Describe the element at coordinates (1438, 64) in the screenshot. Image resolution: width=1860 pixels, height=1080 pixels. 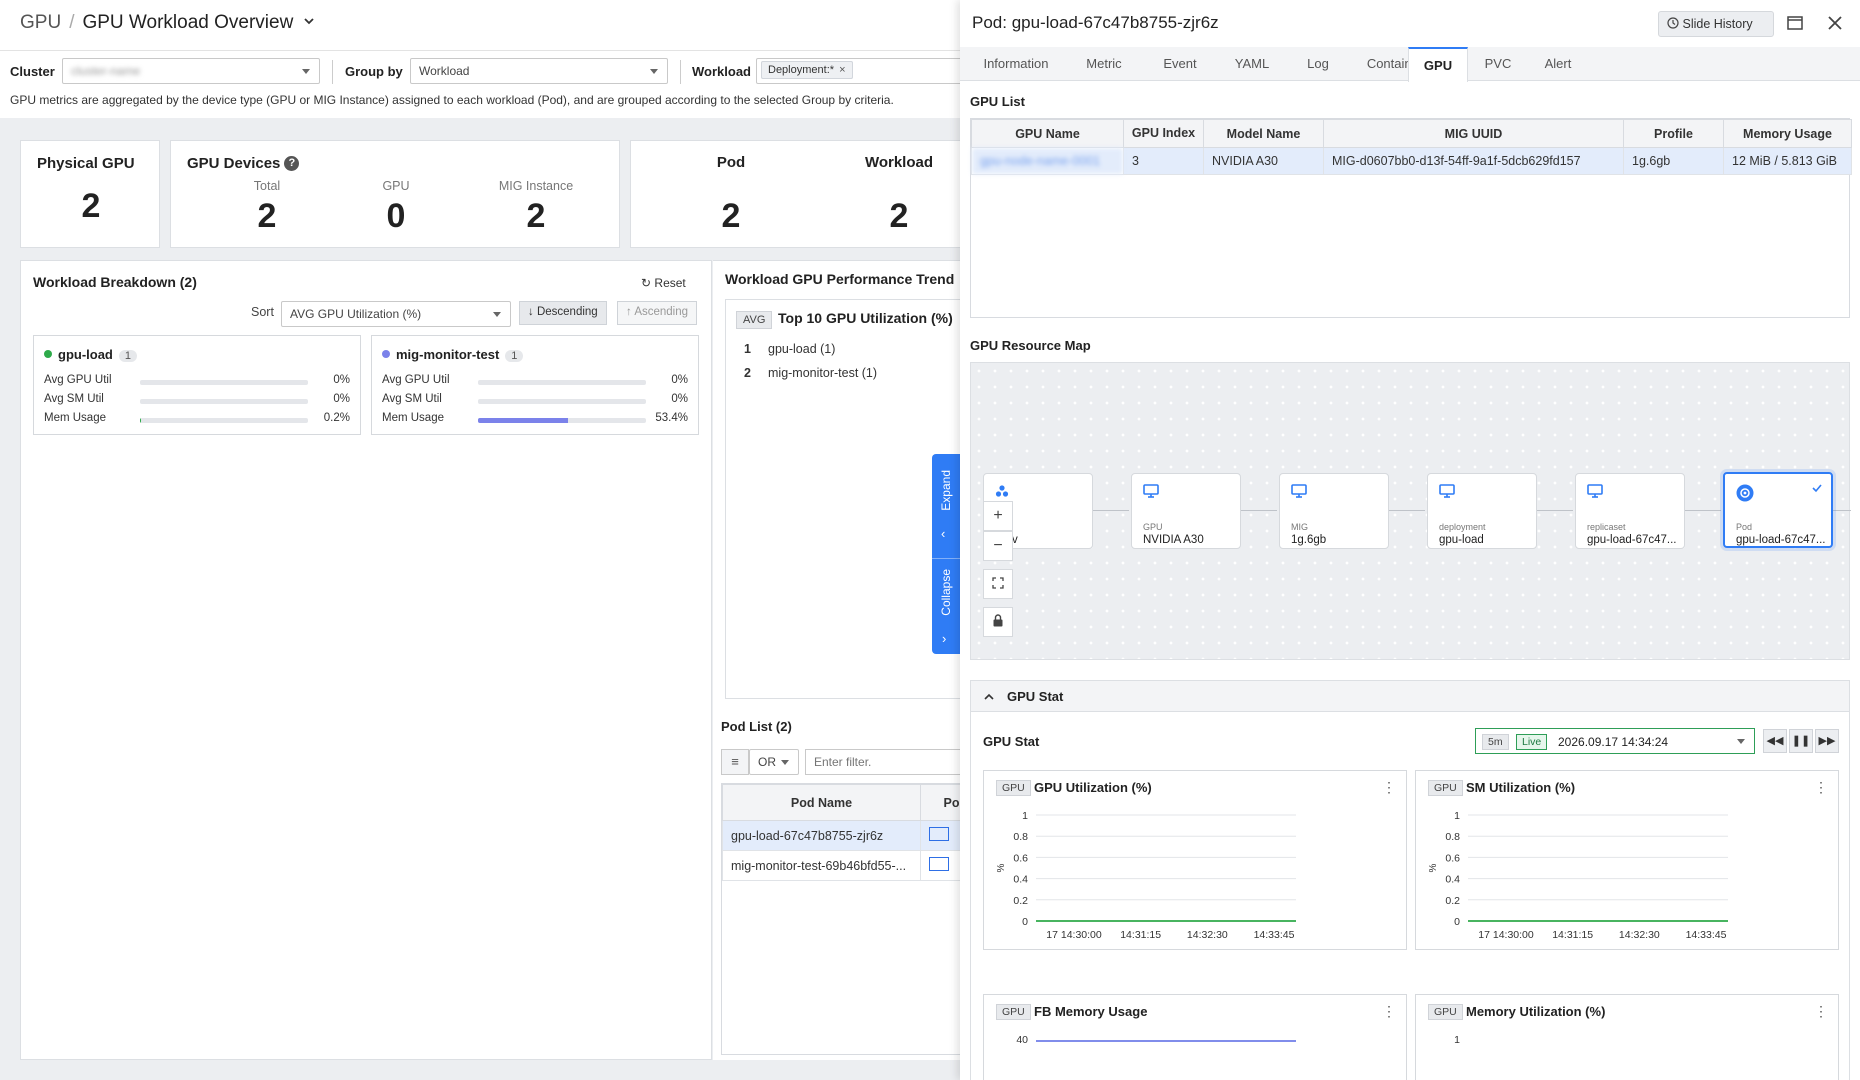
I see `tab-gpu: GPU` at that location.